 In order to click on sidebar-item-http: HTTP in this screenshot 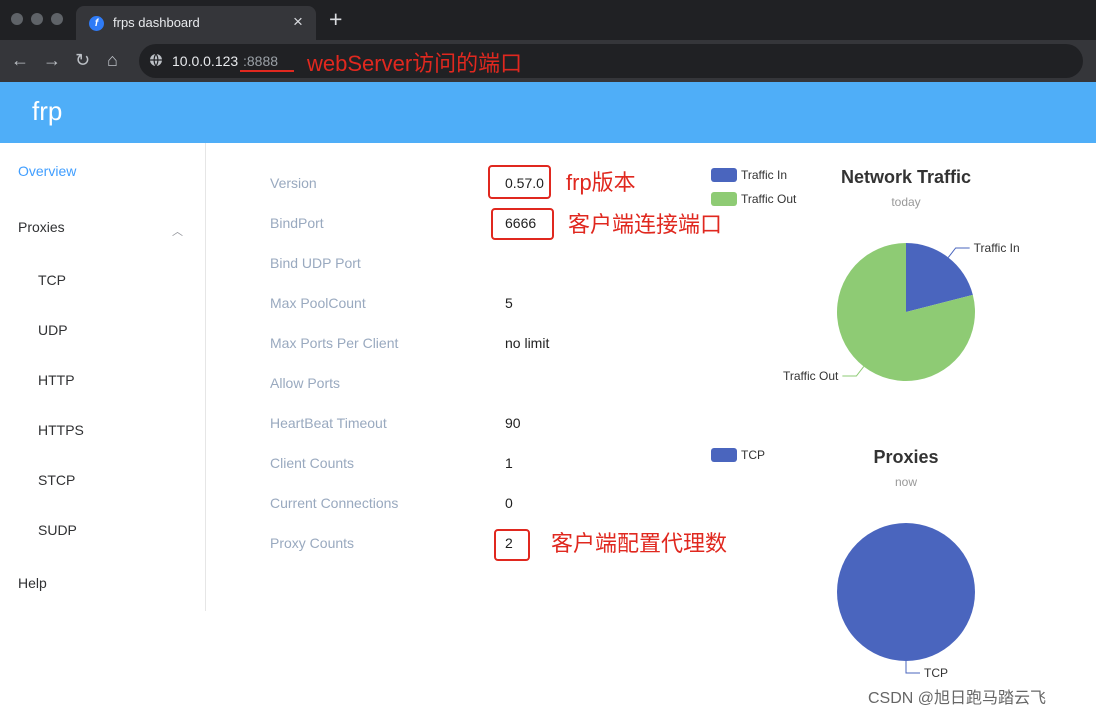, I will do `click(56, 380)`.